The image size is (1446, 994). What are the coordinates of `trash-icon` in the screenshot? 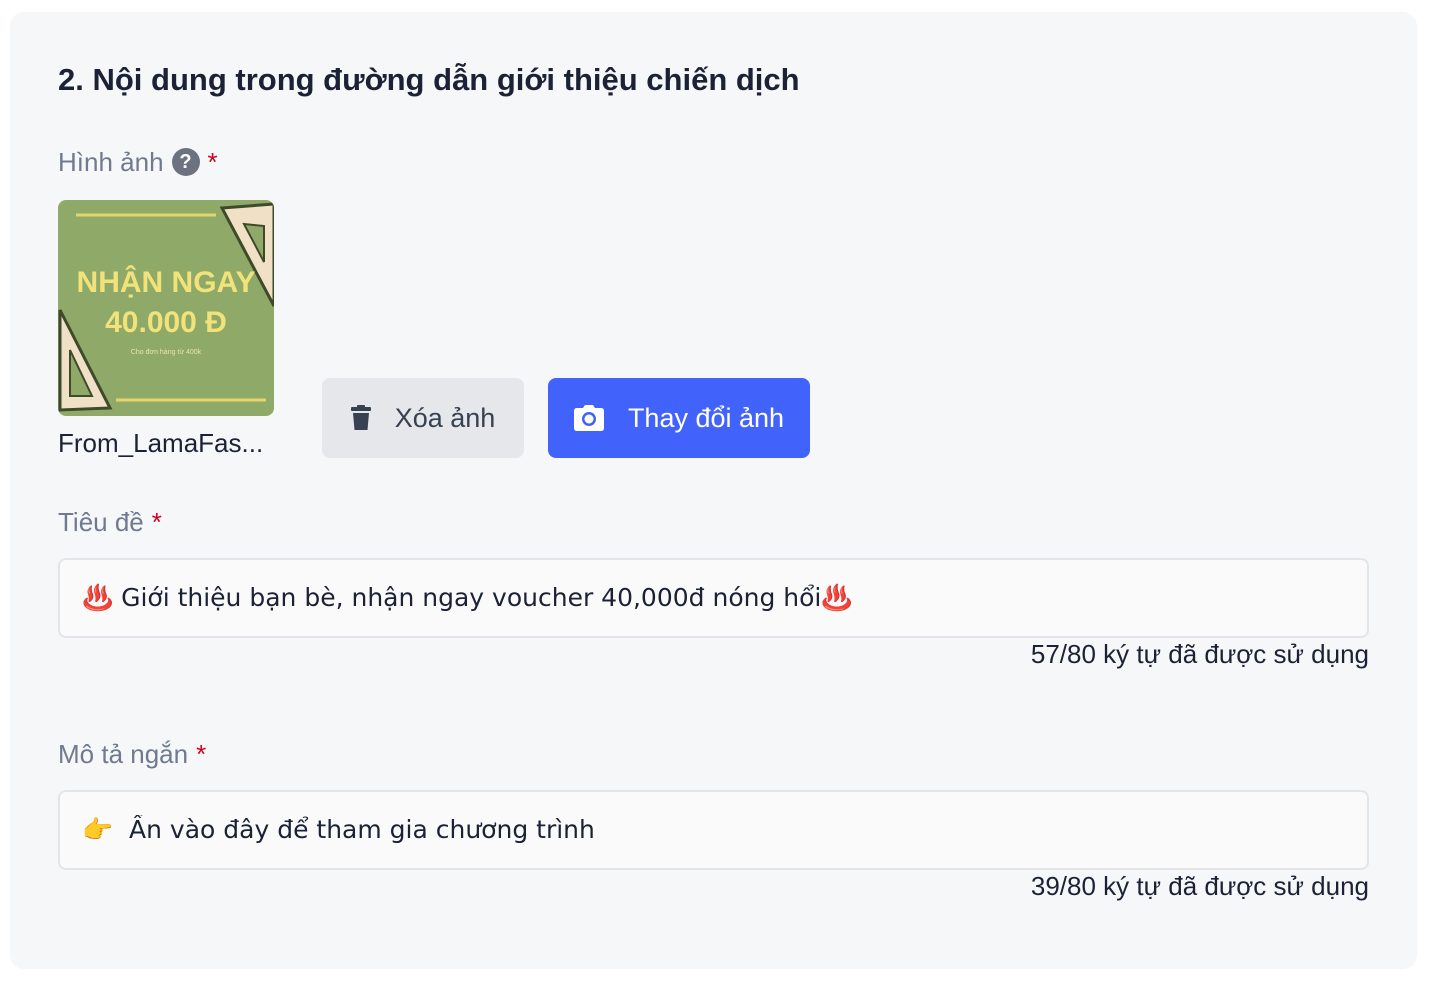 It's located at (360, 418).